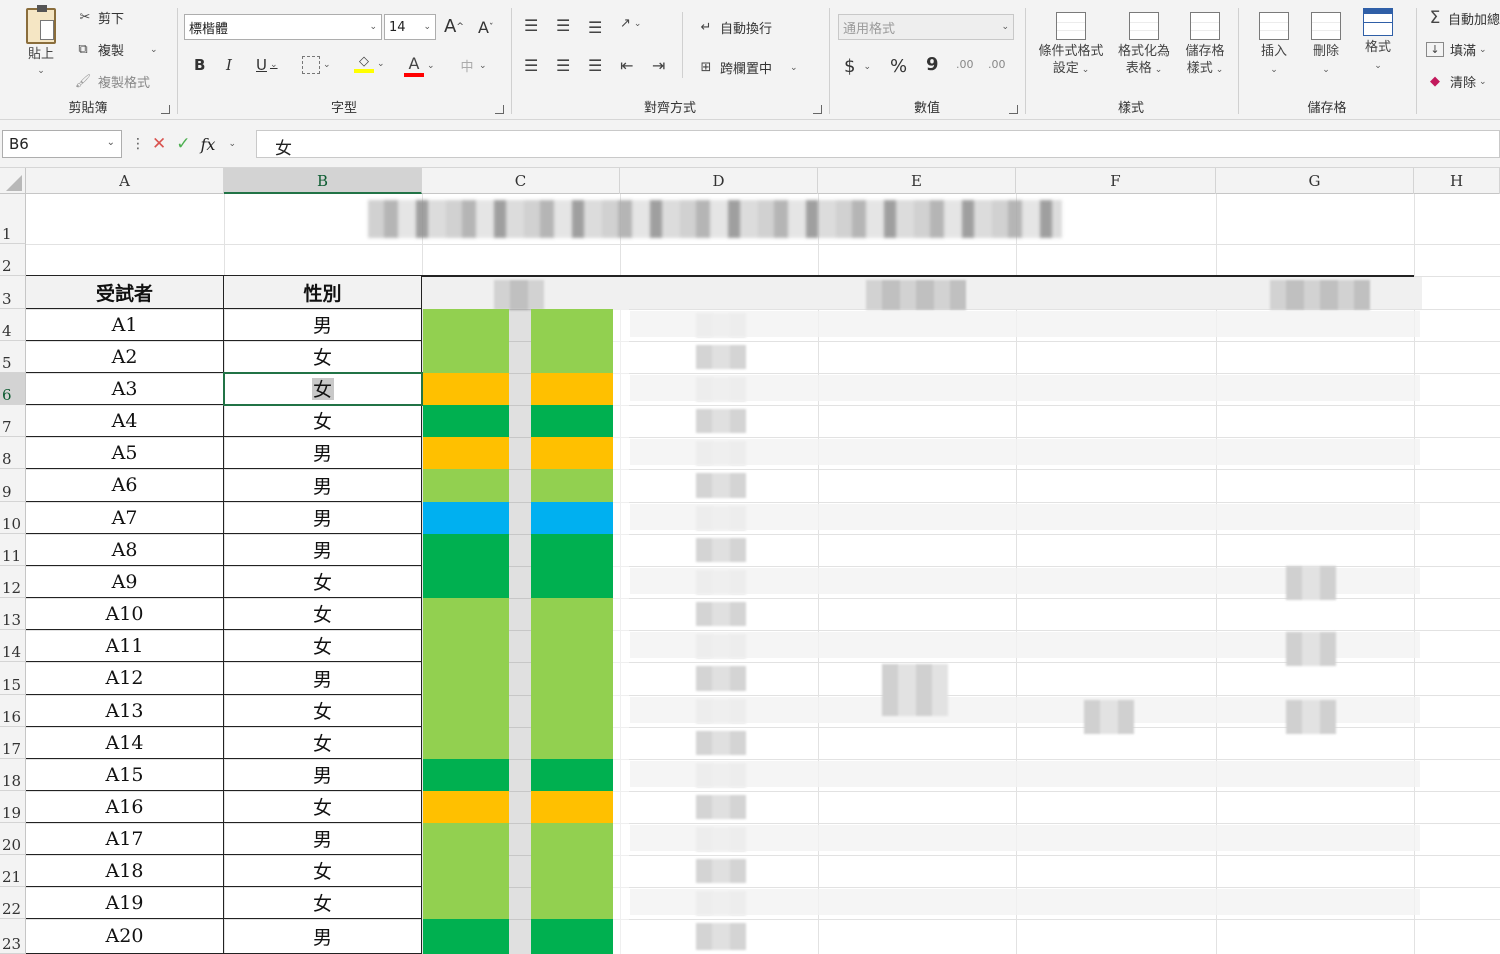 The width and height of the screenshot is (1500, 954). I want to click on subject-cell: A3, so click(125, 389).